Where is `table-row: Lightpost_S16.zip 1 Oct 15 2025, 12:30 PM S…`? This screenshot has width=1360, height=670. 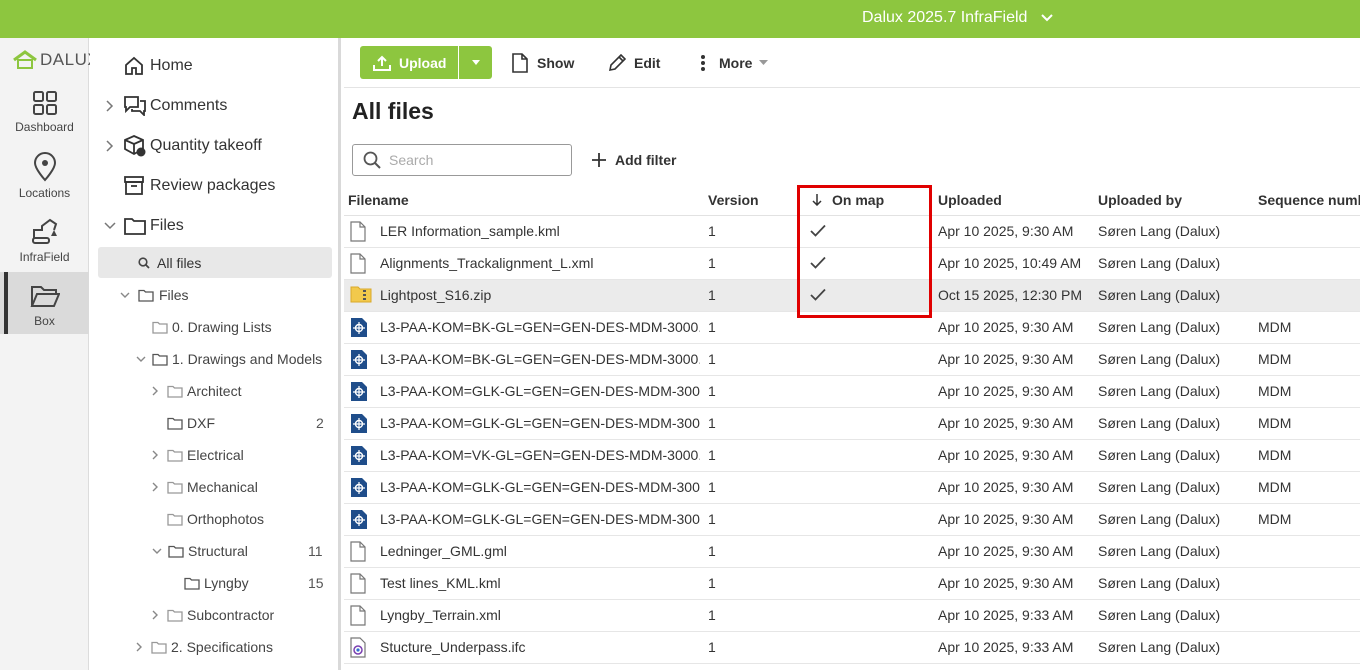 table-row: Lightpost_S16.zip 1 Oct 15 2025, 12:30 PM S… is located at coordinates (852, 296).